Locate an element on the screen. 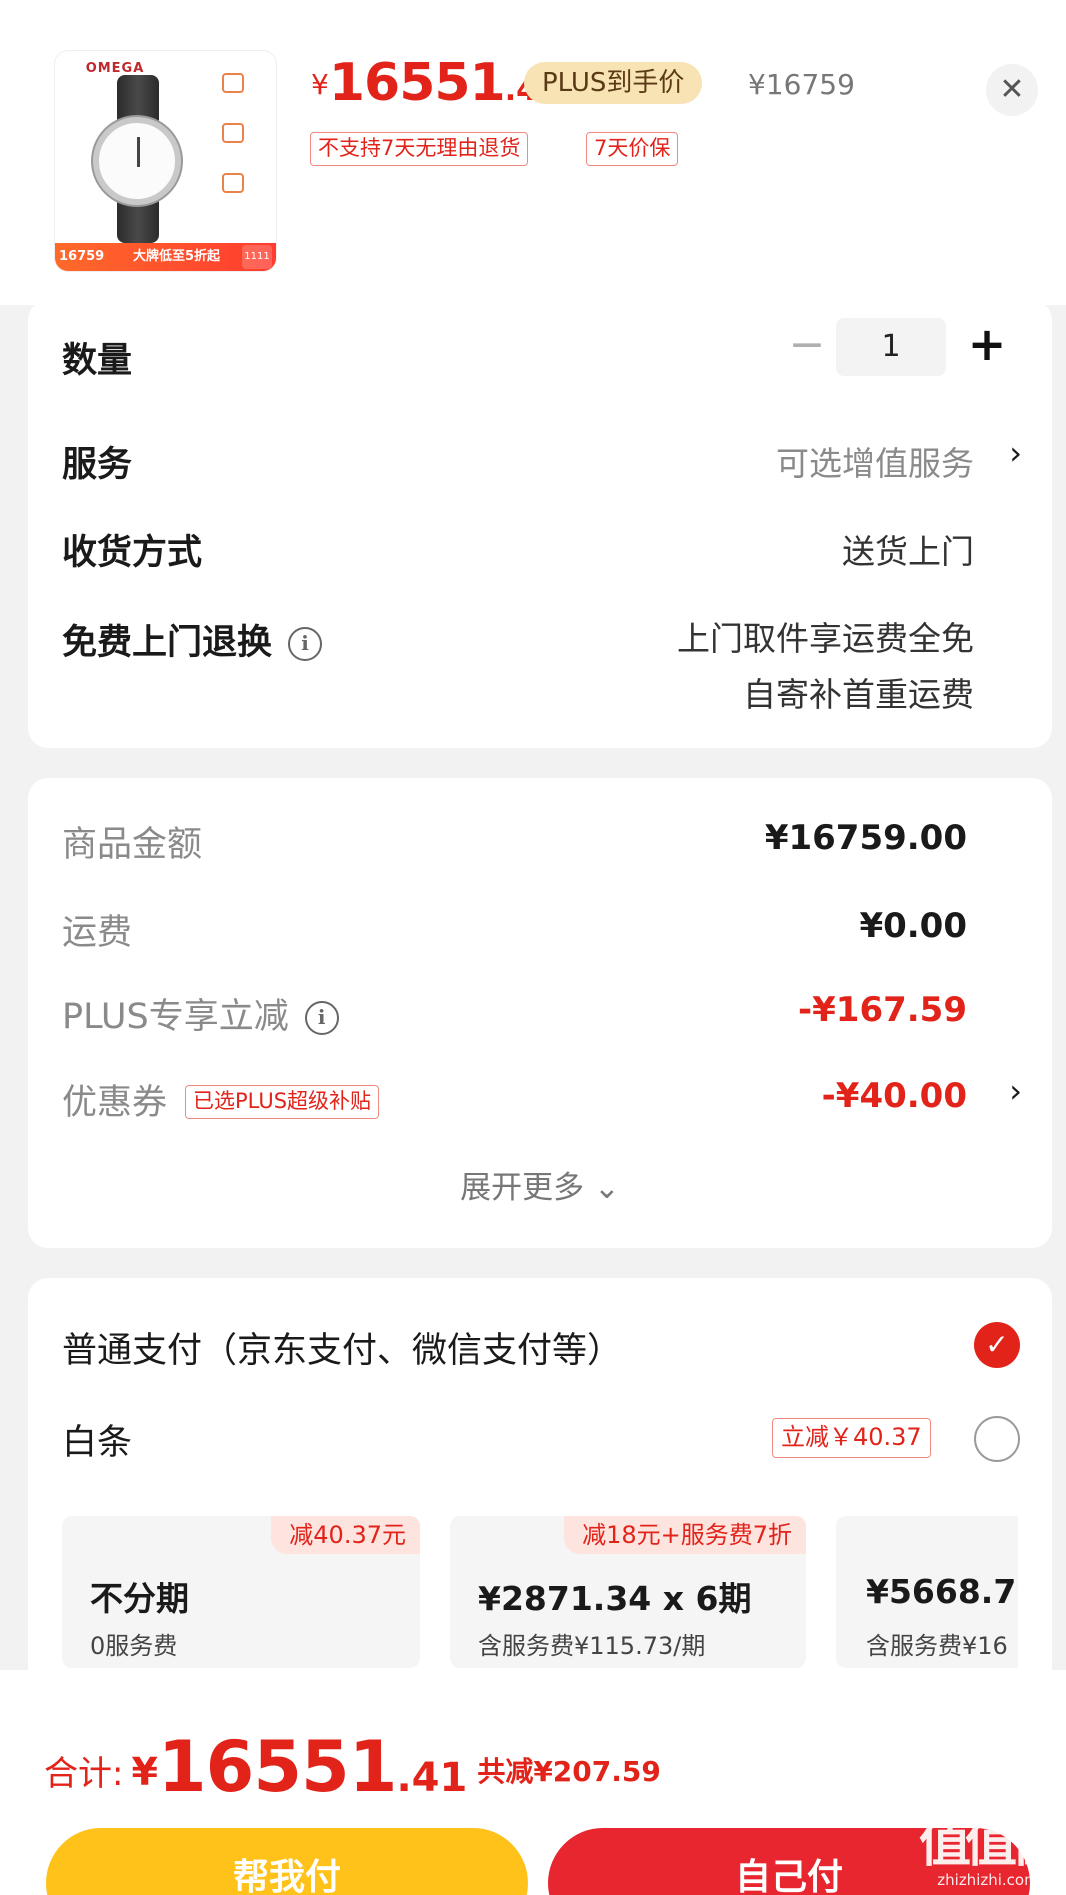 The width and height of the screenshot is (1066, 1895). strip-badge: 1111 is located at coordinates (257, 257).